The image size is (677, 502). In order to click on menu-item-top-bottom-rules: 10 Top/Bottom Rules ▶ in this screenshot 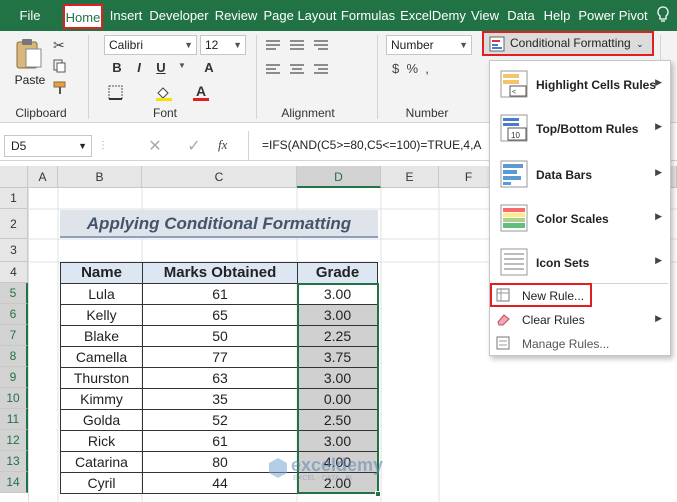, I will do `click(580, 128)`.